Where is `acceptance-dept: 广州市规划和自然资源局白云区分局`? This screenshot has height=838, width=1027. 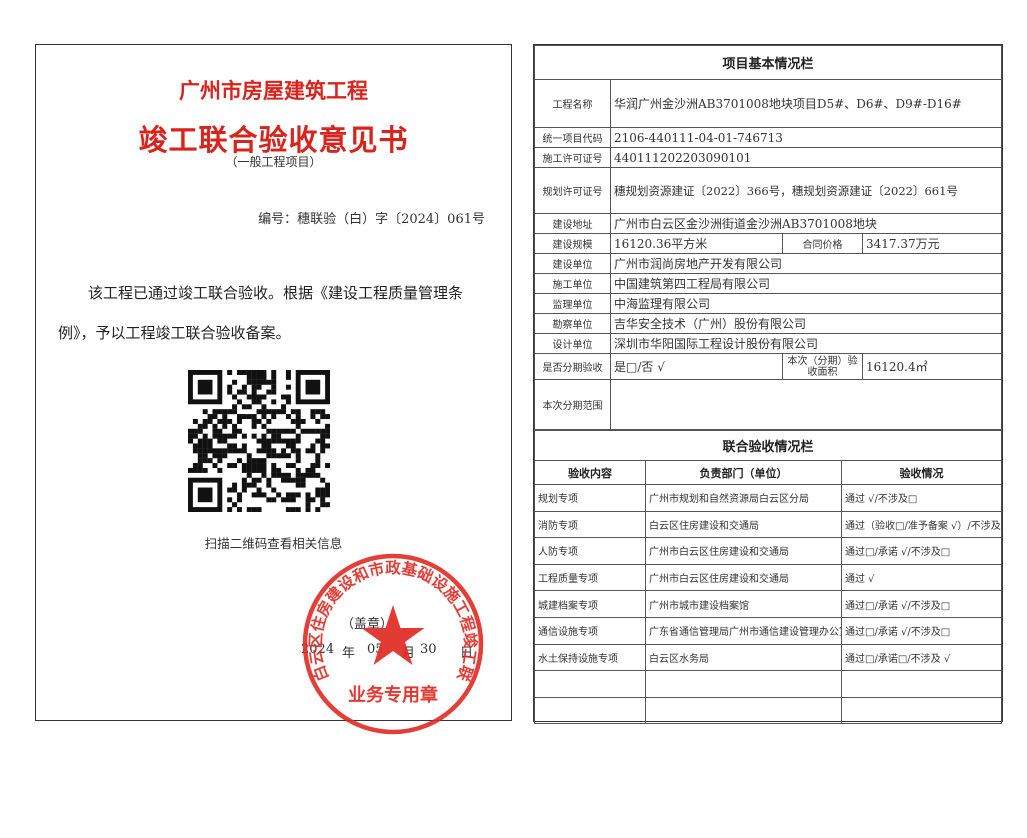 acceptance-dept: 广州市规划和自然资源局白云区分局 is located at coordinates (743, 498).